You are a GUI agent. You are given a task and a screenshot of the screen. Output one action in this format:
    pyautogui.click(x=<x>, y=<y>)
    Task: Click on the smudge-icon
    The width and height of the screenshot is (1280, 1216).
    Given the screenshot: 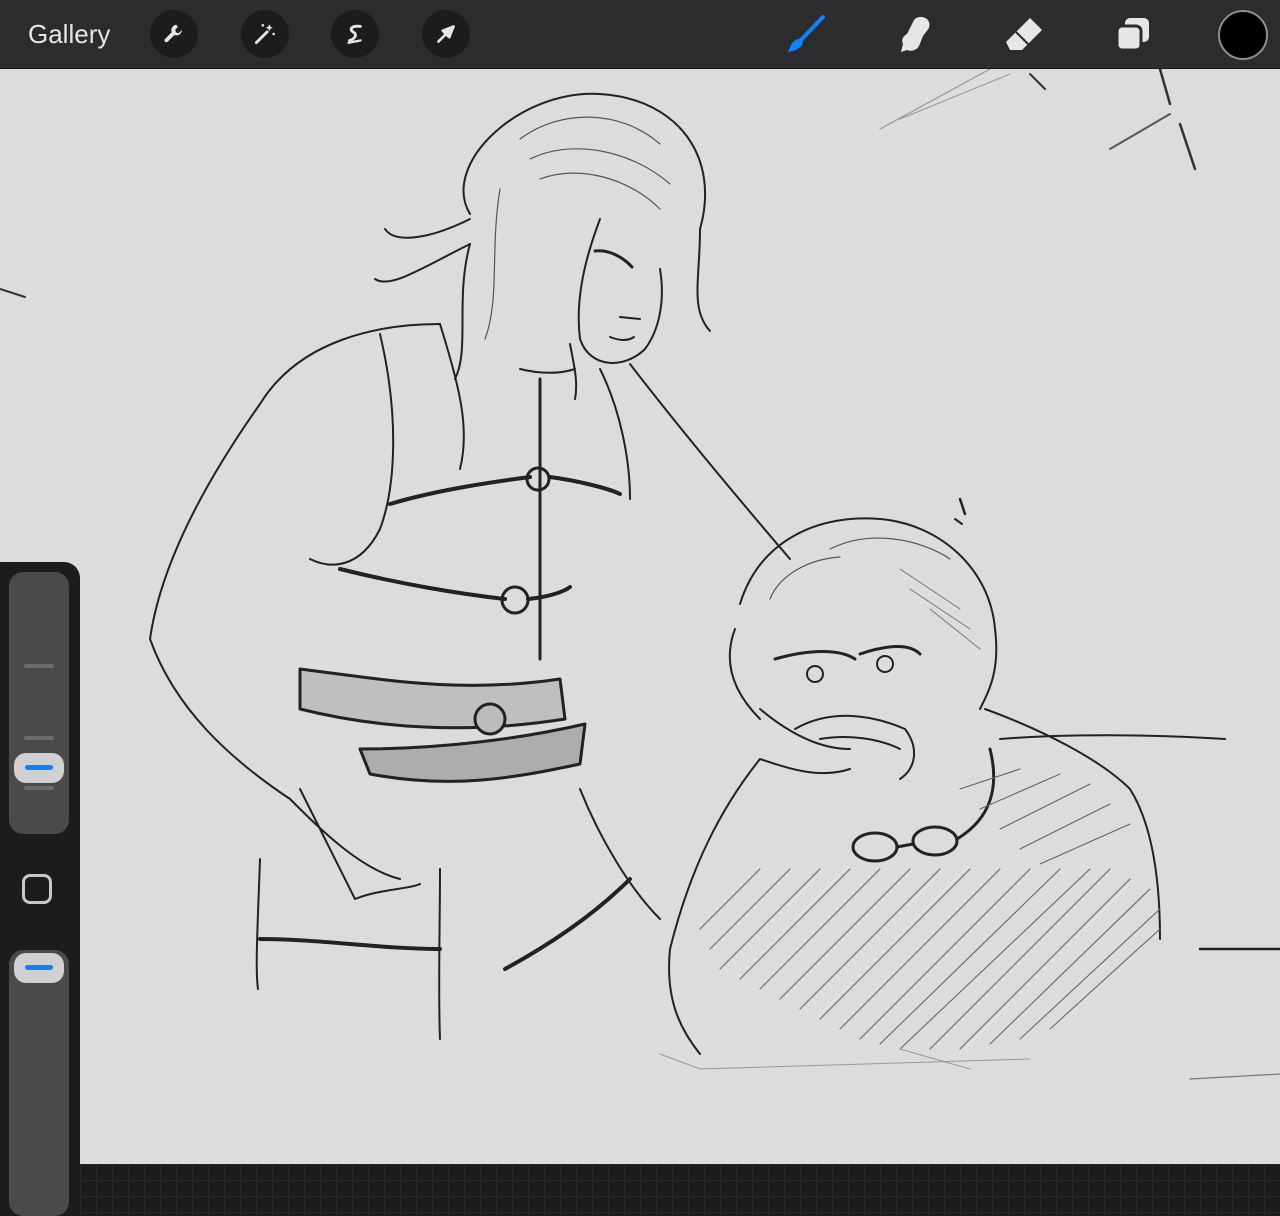 What is the action you would take?
    pyautogui.click(x=915, y=34)
    